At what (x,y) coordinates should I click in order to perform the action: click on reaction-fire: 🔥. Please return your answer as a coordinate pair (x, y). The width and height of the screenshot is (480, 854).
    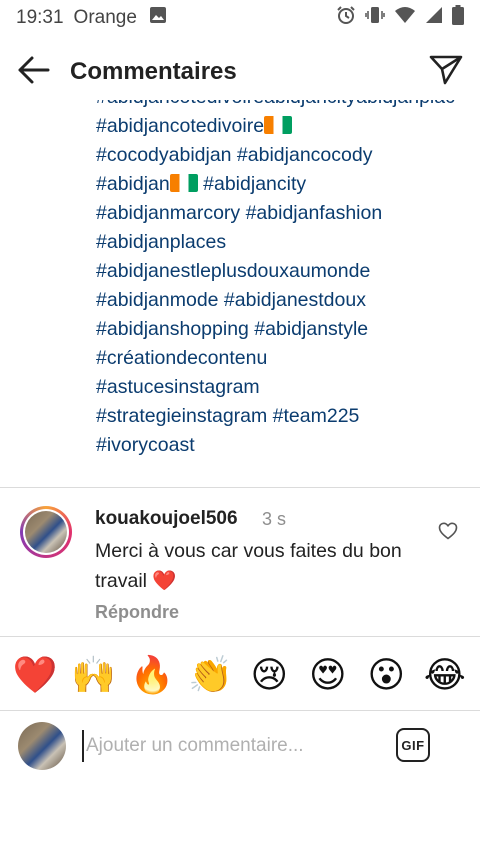
    Looking at the image, I should click on (152, 675).